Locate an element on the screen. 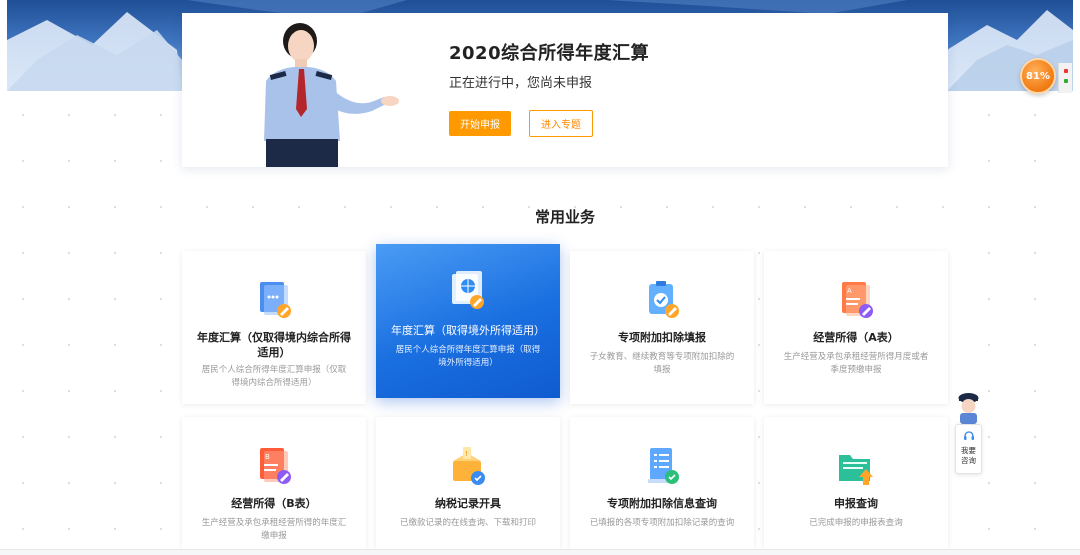  card-title: 经营所得（A表） is located at coordinates (856, 337).